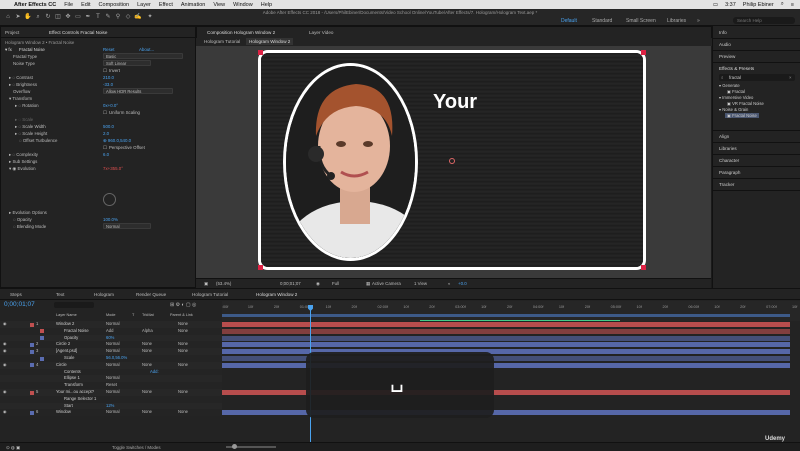 The width and height of the screenshot is (800, 451). Describe the element at coordinates (452, 161) in the screenshot. I see `anchor-point-icon` at that location.